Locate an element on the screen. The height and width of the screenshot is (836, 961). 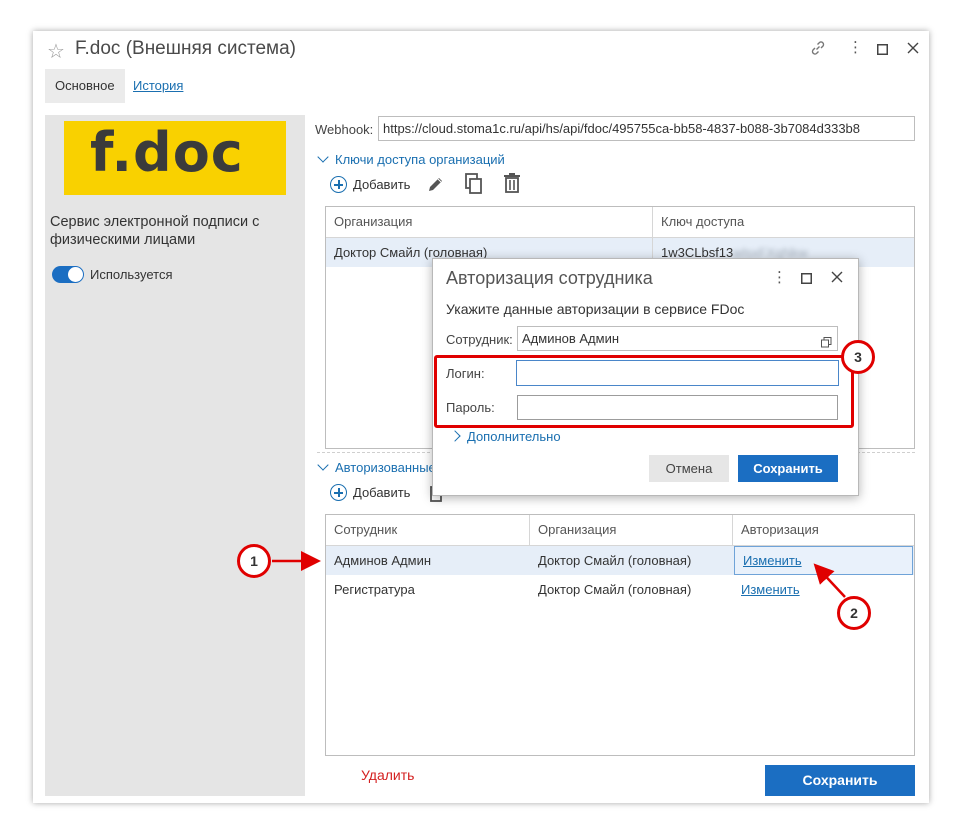
annotation-badge-3: 3 is located at coordinates (858, 357).